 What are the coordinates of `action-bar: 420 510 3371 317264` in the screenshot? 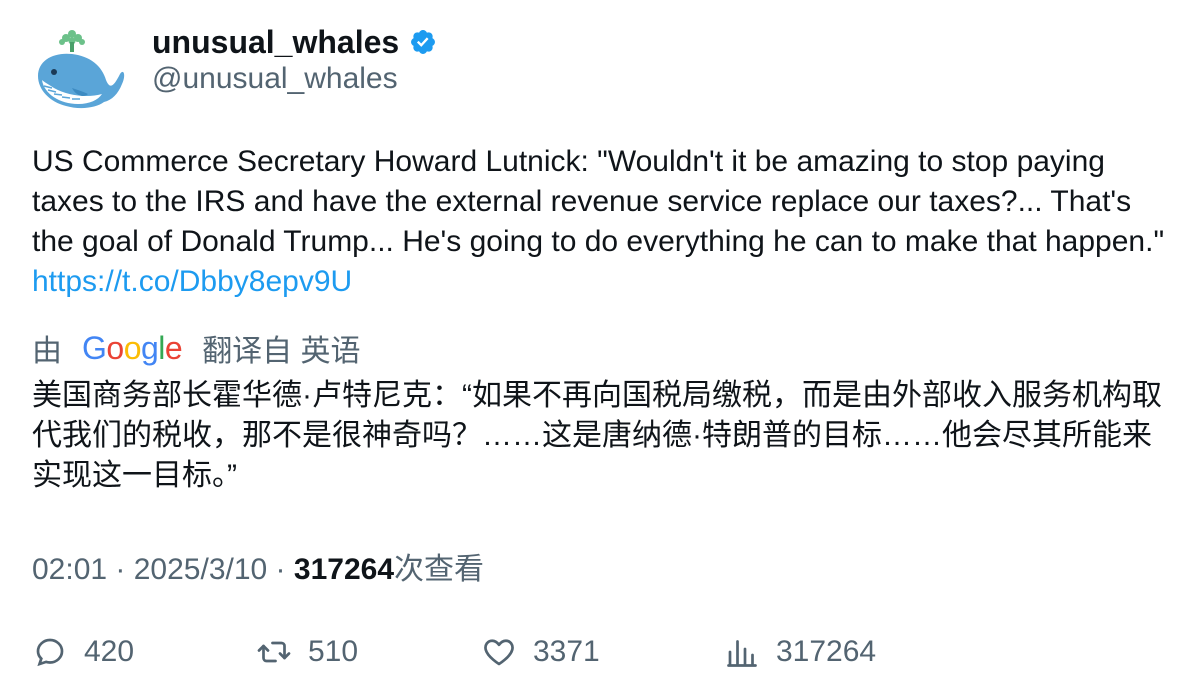 It's located at (582, 652).